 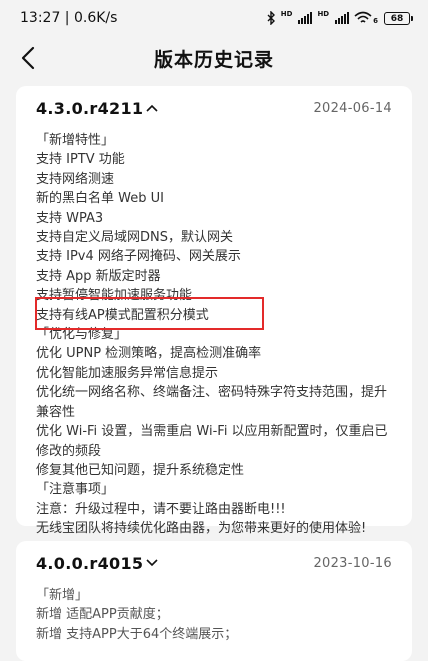 What do you see at coordinates (90, 563) in the screenshot?
I see `version-number: 4.0.0.r4015` at bounding box center [90, 563].